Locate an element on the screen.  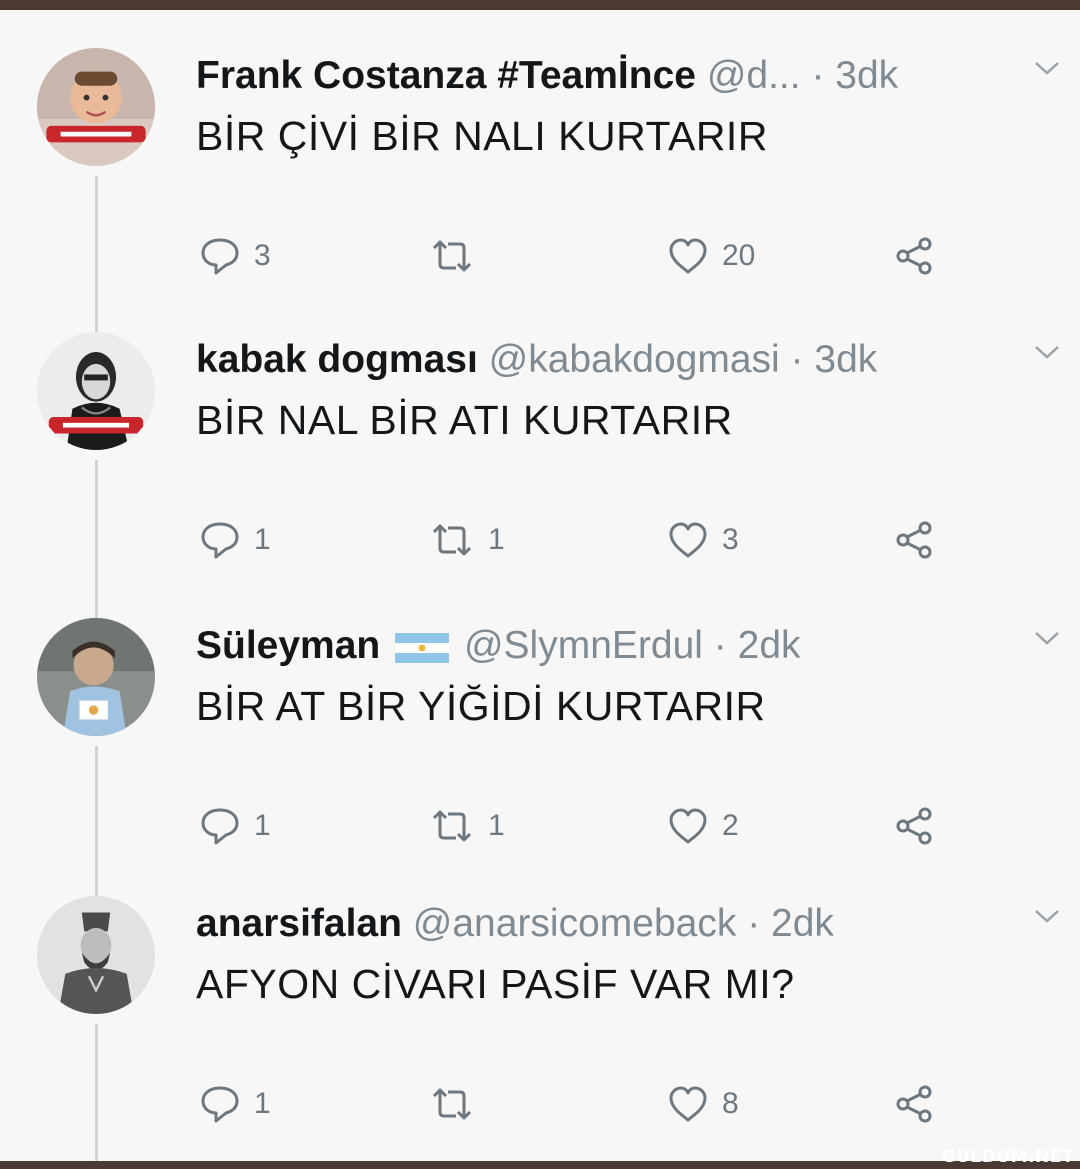
tweet-header: anarsifalan @anarsicomeback · 2dk is located at coordinates (515, 924).